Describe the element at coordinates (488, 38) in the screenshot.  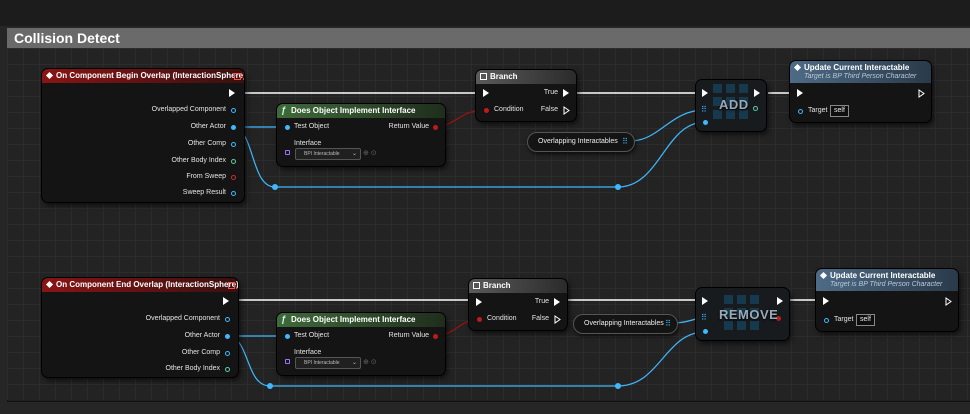
I see `comment-header: Collision Detect` at that location.